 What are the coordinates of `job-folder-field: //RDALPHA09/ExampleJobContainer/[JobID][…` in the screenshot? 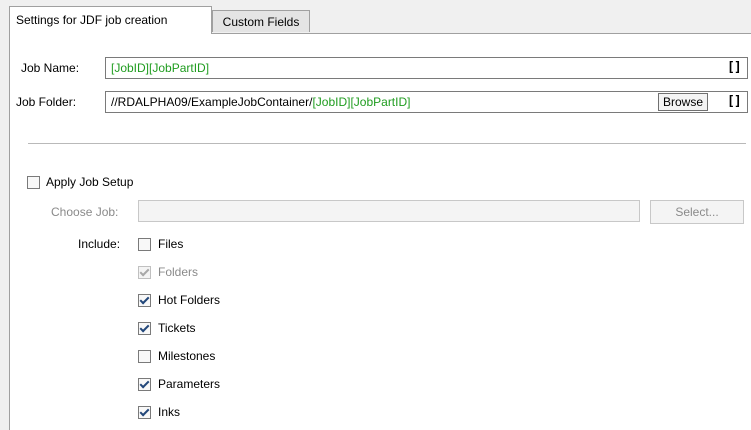 It's located at (426, 102).